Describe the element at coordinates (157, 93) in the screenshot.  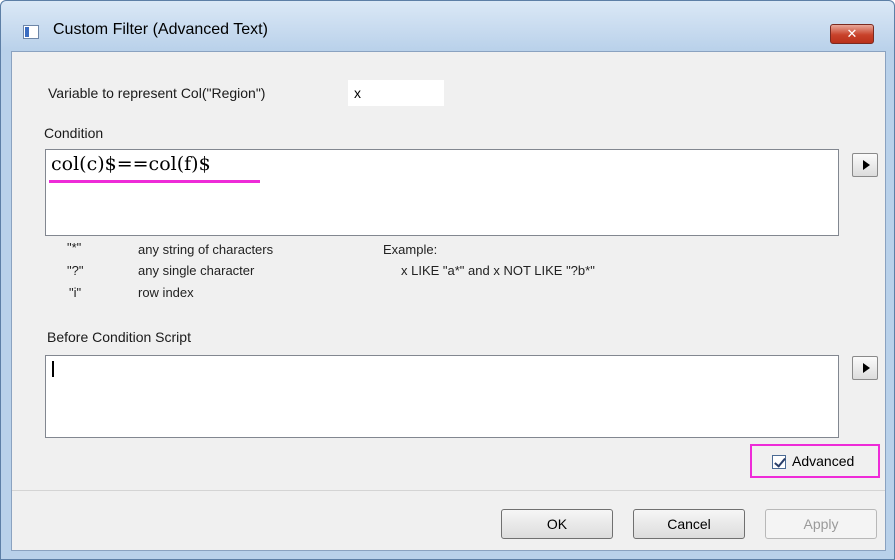
I see `variable-label: Variable to represent Col("Region")` at that location.